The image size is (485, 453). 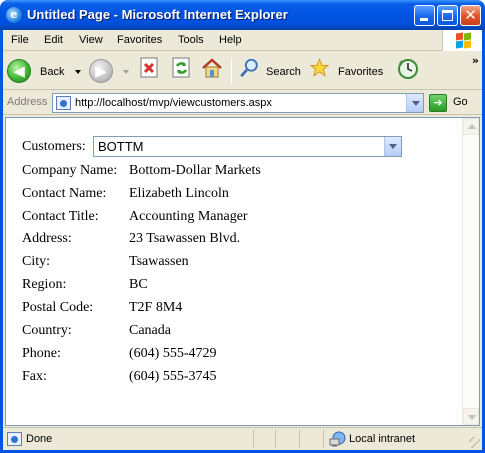 I want to click on address-label: Address, so click(x=27, y=102).